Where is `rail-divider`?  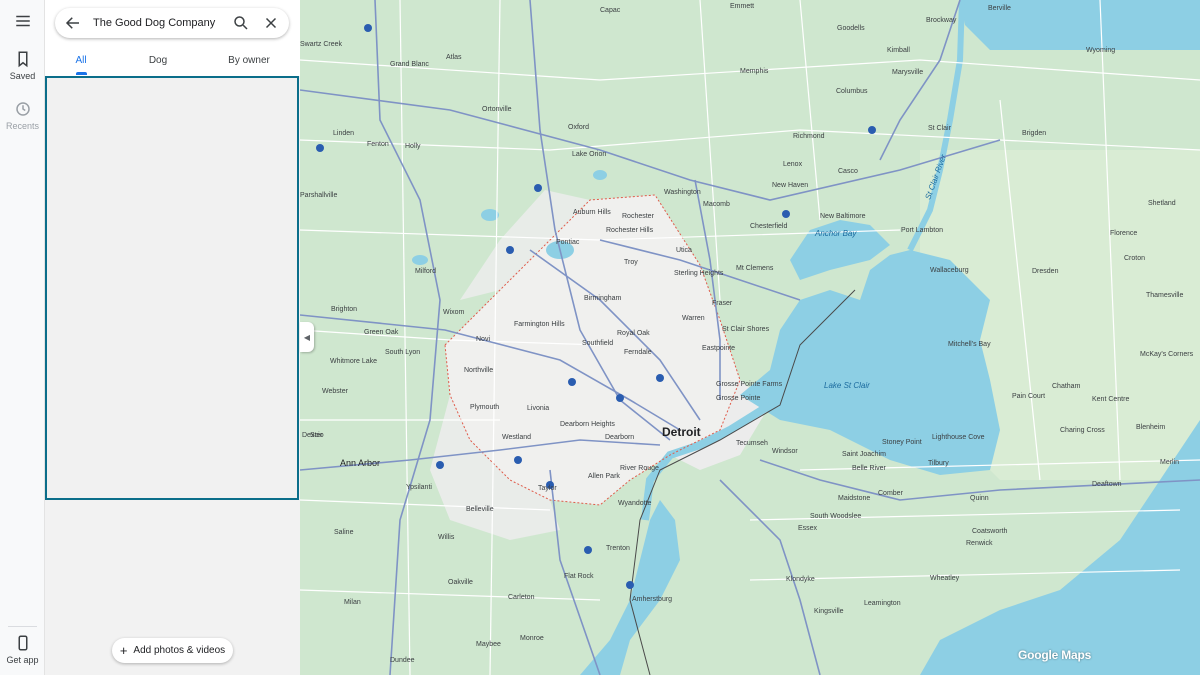 rail-divider is located at coordinates (22, 626).